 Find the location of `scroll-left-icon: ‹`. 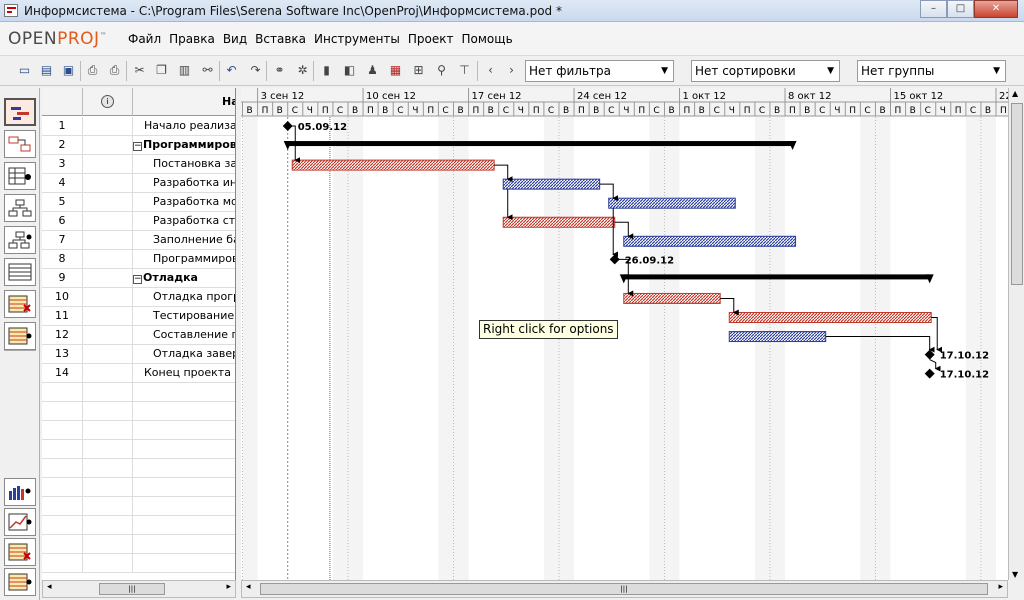

scroll-left-icon: ‹ is located at coordinates (490, 70).